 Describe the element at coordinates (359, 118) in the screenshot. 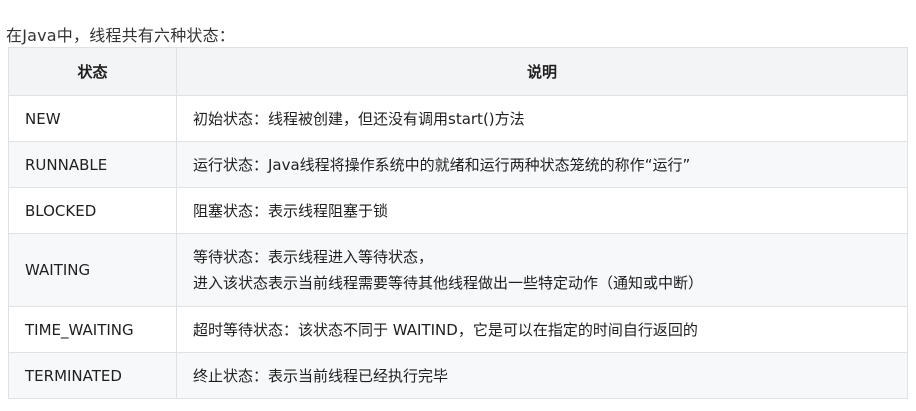

I see `description-line: 初始状态：线程被创建，但还没有调用start()方法` at that location.